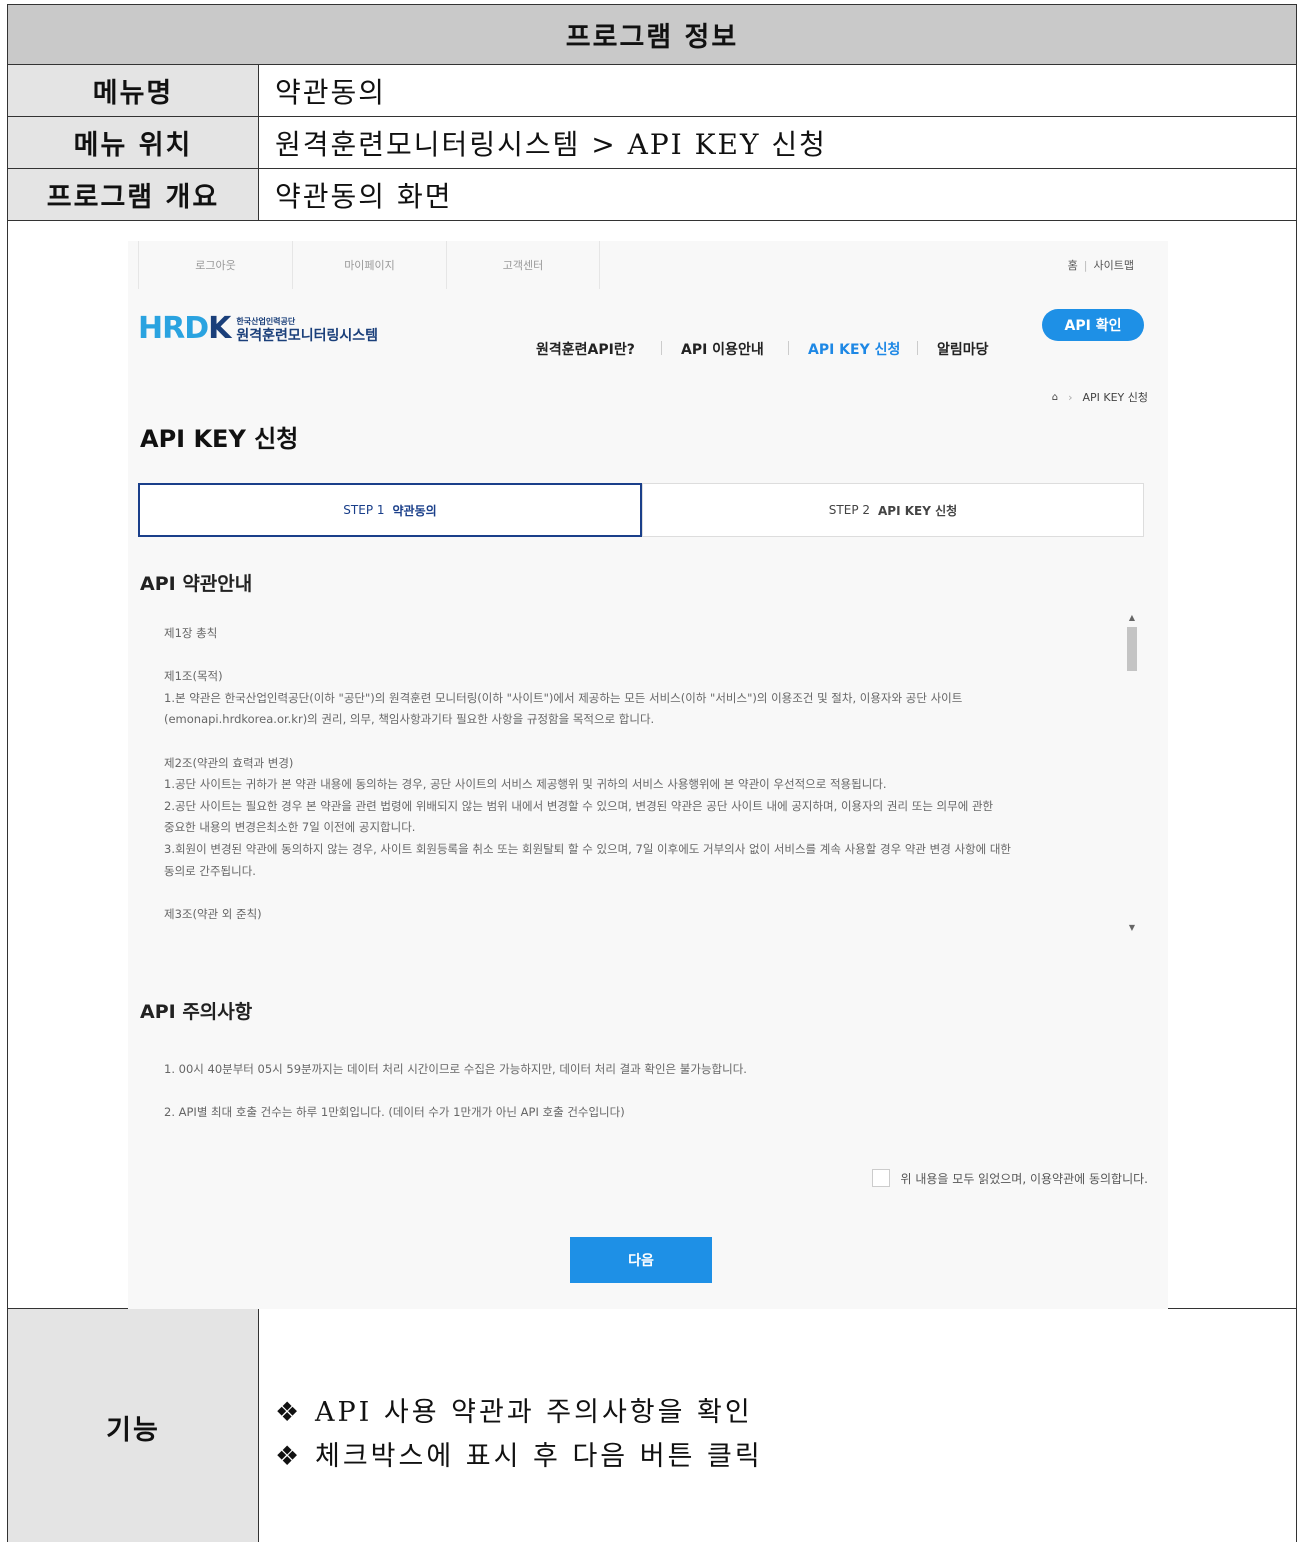  I want to click on nav-item-guide: API 이용안내, so click(722, 349).